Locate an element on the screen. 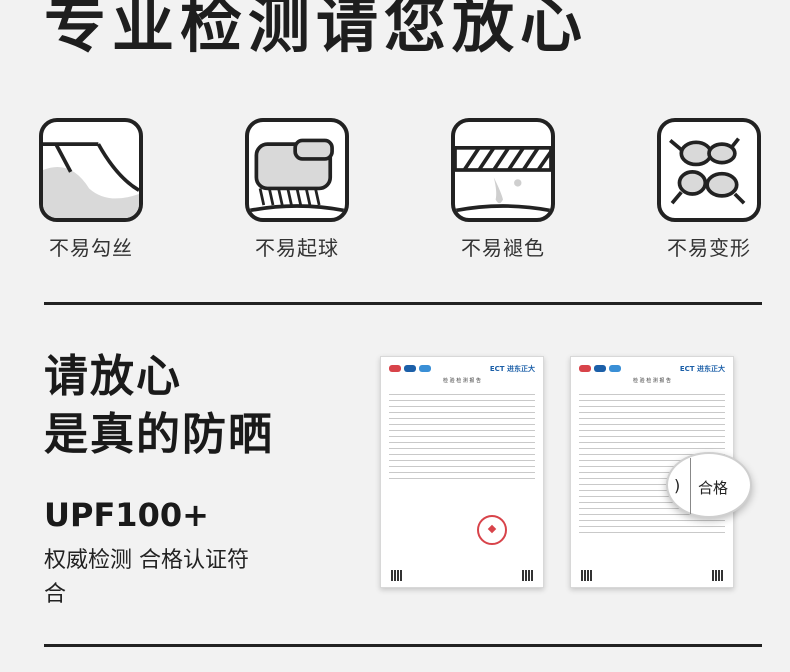  feature-pilling: 不易起球 is located at coordinates (297, 189).